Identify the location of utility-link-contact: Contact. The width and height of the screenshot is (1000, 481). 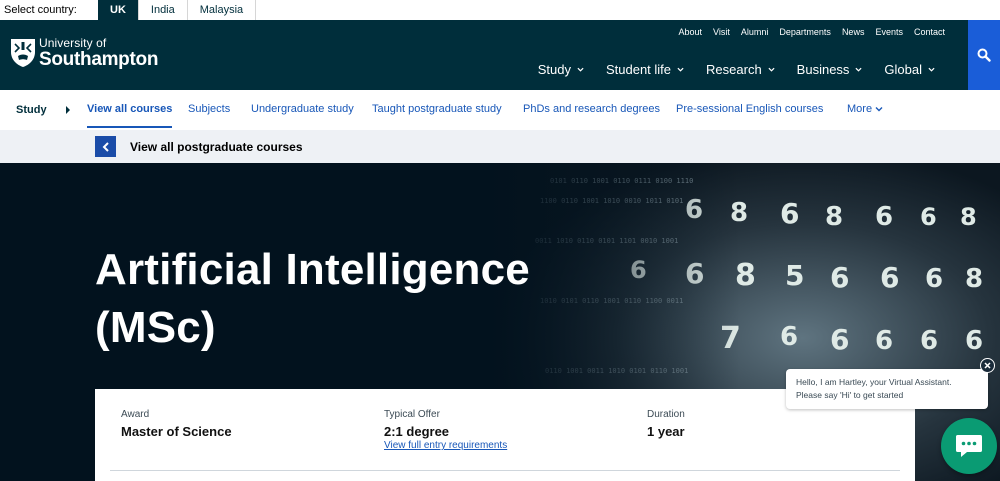
(929, 32).